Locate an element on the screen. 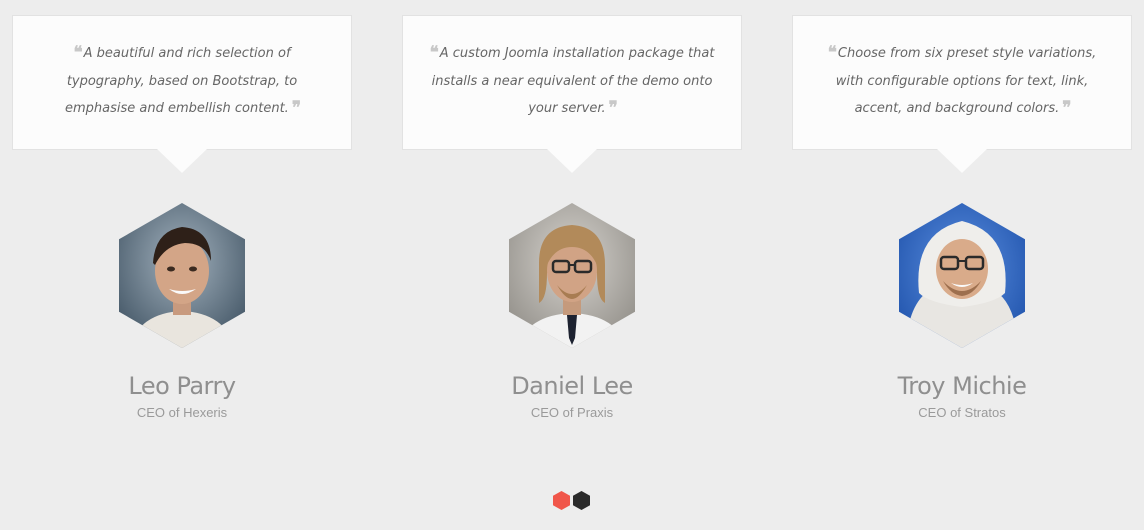 This screenshot has height=530, width=1144. person-role: CEO of Hexeris is located at coordinates (182, 412).